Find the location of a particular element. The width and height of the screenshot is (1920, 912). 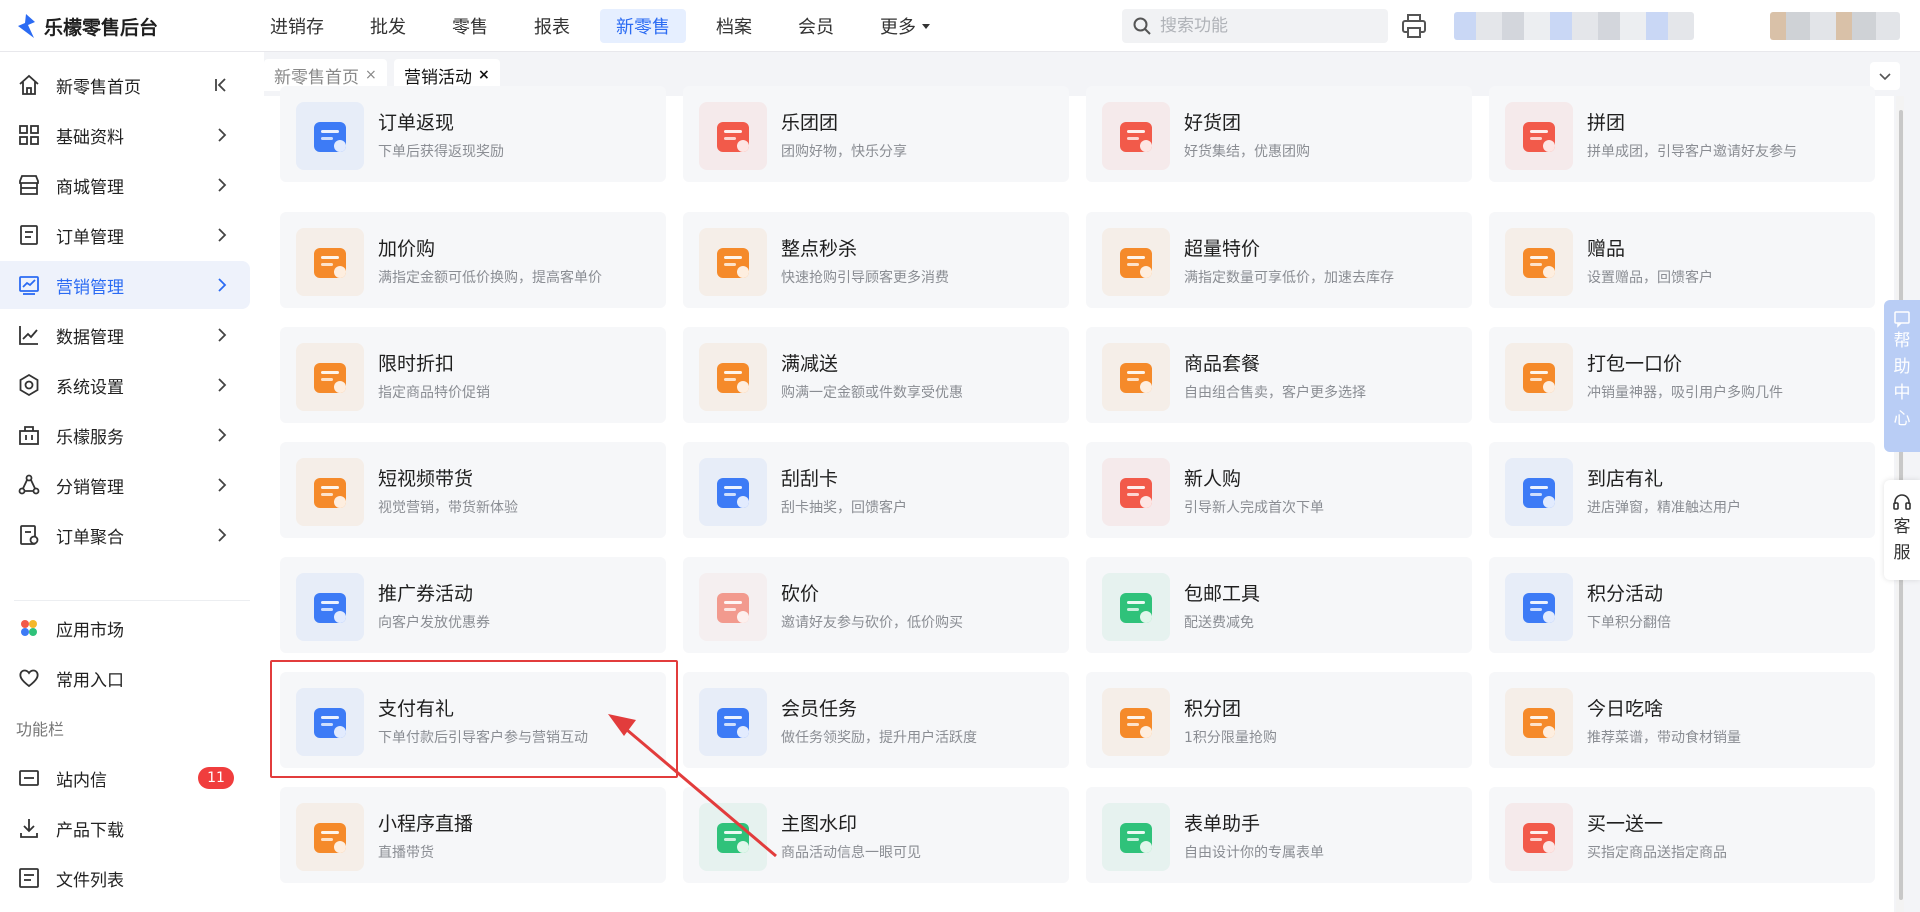

activity-card: 打包一口价 冲销量神器，吸引用户多购几件 is located at coordinates (1682, 375).